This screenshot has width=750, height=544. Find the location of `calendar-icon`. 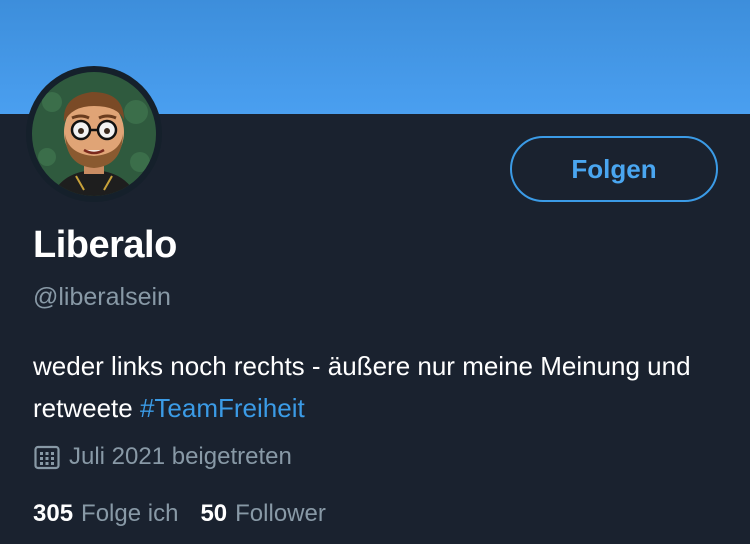

calendar-icon is located at coordinates (47, 457).